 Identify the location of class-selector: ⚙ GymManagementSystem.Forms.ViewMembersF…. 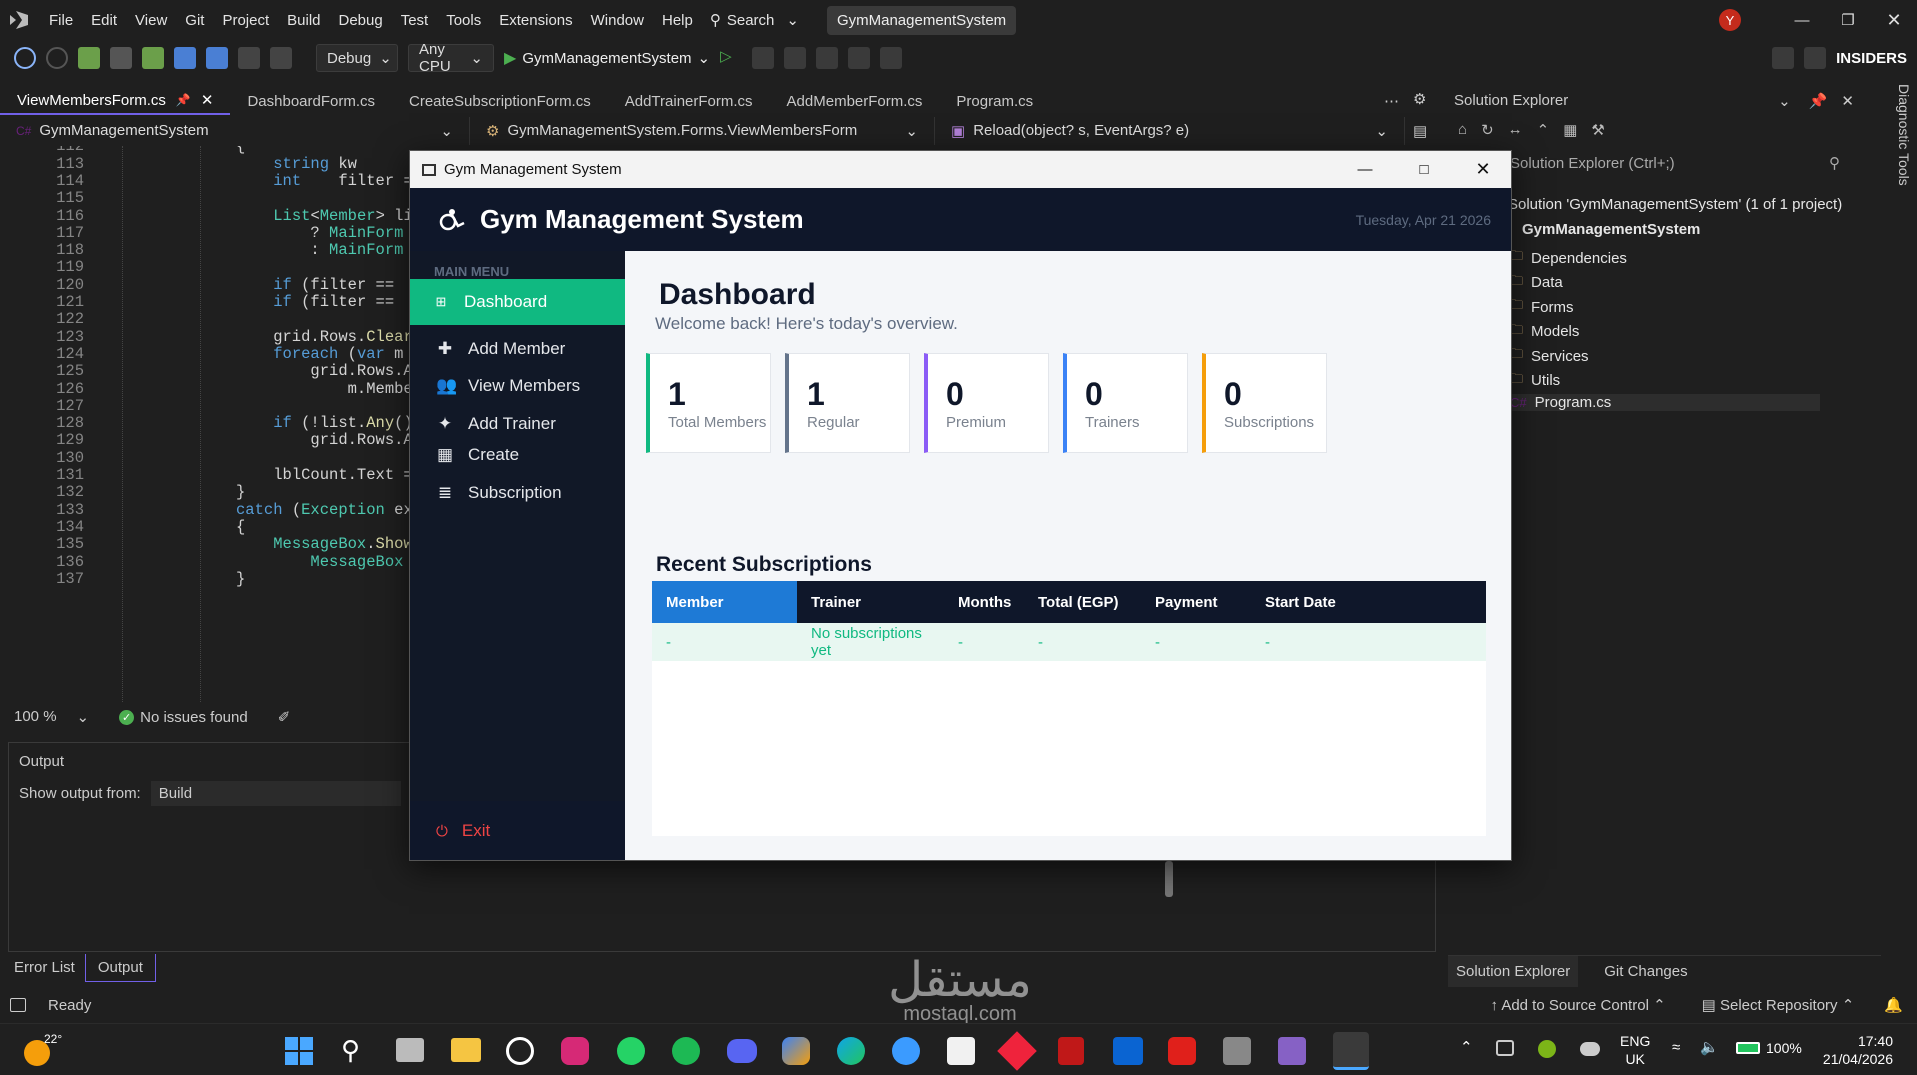
(702, 130).